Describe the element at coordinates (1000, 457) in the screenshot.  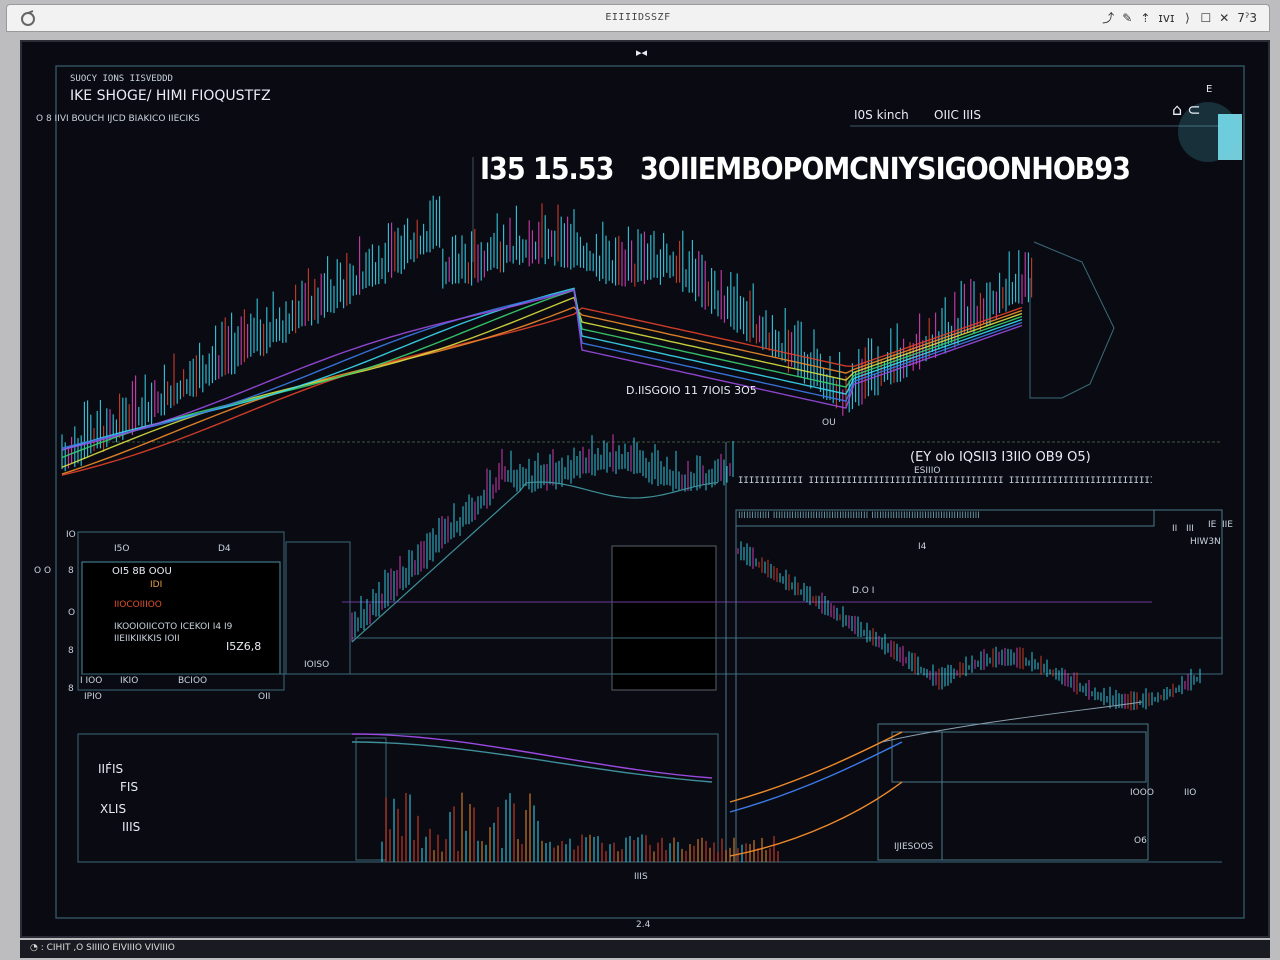
I see `mid-row-text: (EY olo IQSII3 I3IIO OB9 O5)` at that location.